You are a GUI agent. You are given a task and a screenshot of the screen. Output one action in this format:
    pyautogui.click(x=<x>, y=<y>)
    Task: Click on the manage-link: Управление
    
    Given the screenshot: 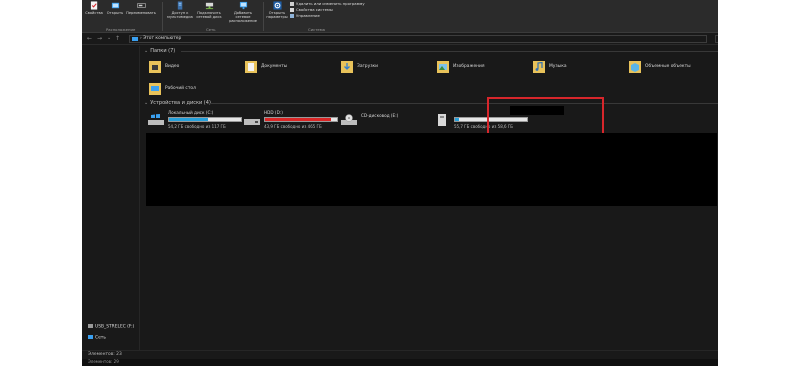 What is the action you would take?
    pyautogui.click(x=305, y=15)
    